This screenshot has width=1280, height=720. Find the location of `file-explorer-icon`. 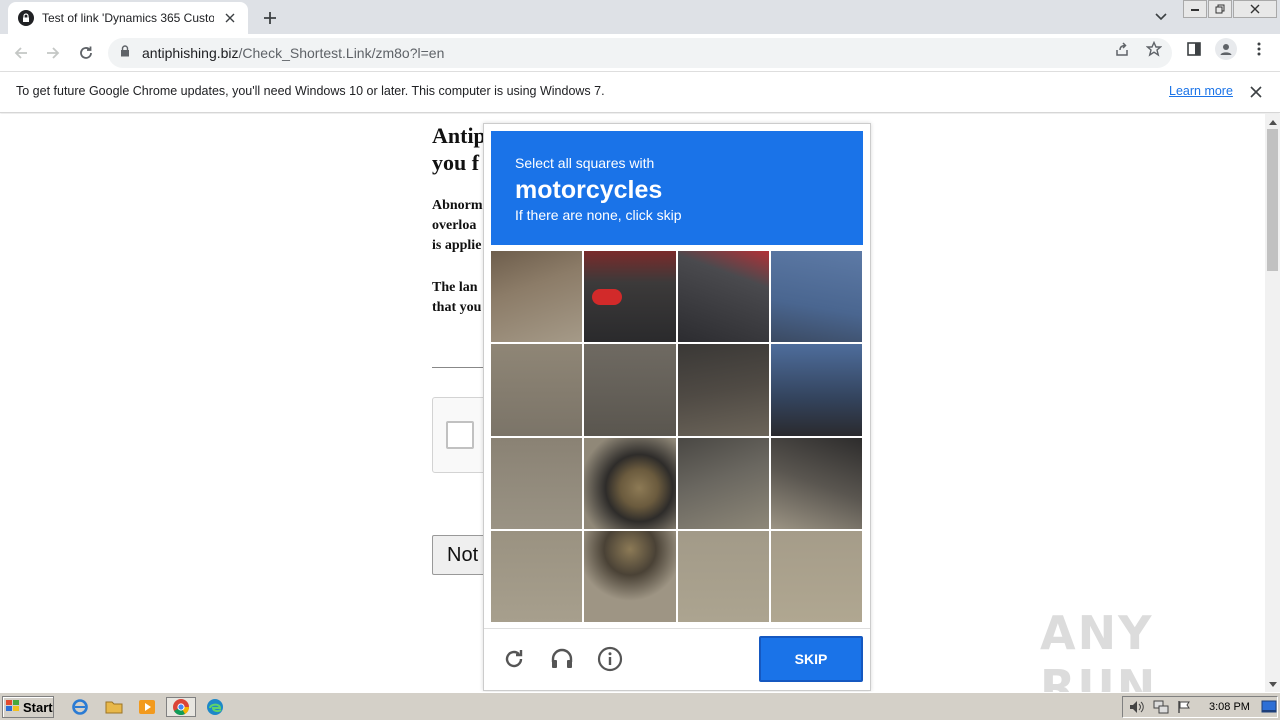

file-explorer-icon is located at coordinates (114, 707).